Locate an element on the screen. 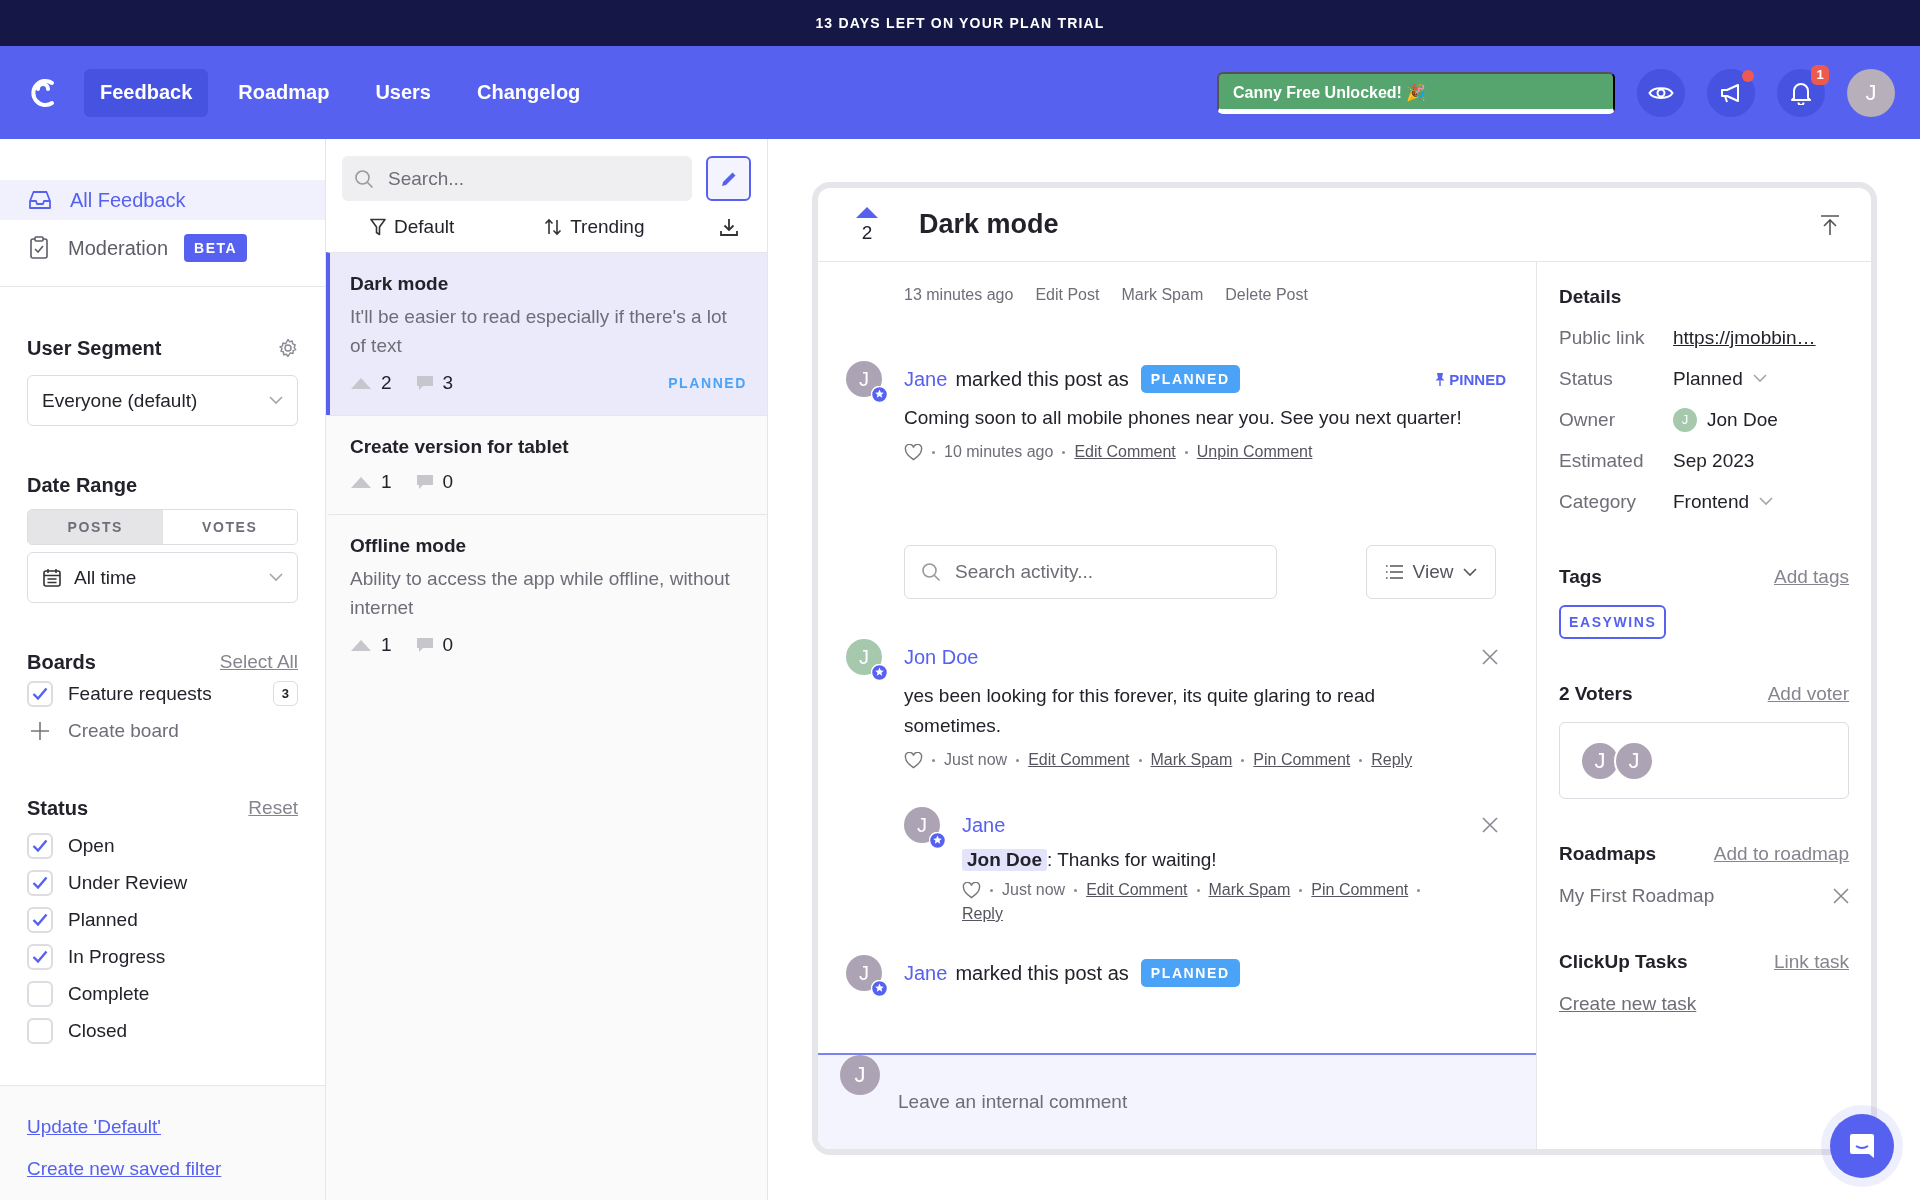 This screenshot has height=1200, width=1920. remove-icon is located at coordinates (1841, 896).